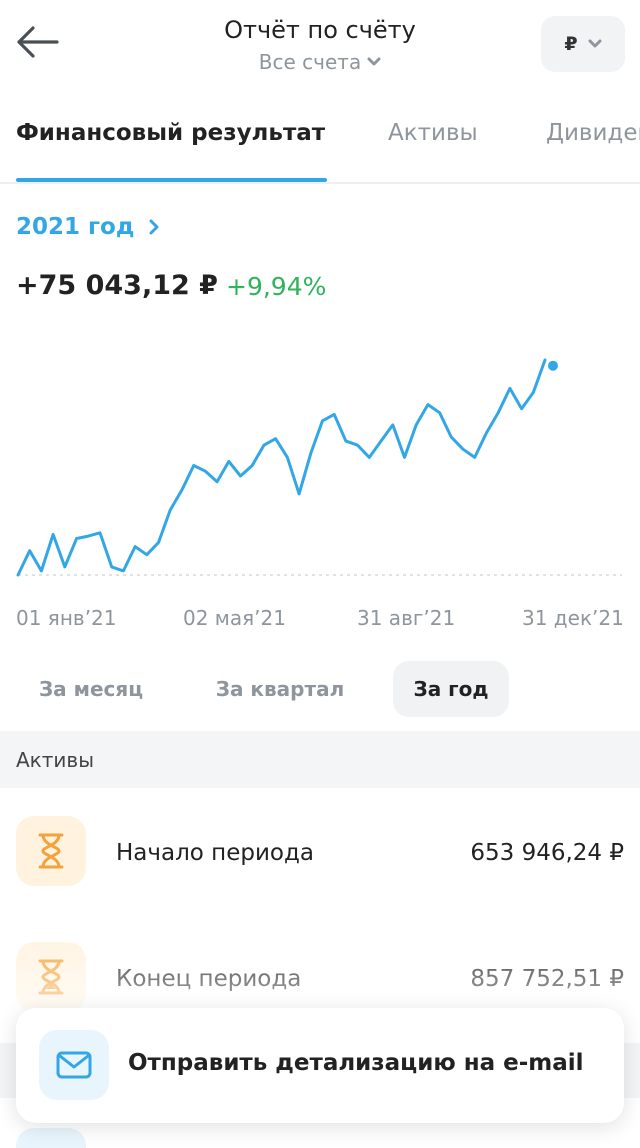 Image resolution: width=640 pixels, height=1148 pixels. What do you see at coordinates (51, 1138) in the screenshot?
I see `next-row-icon` at bounding box center [51, 1138].